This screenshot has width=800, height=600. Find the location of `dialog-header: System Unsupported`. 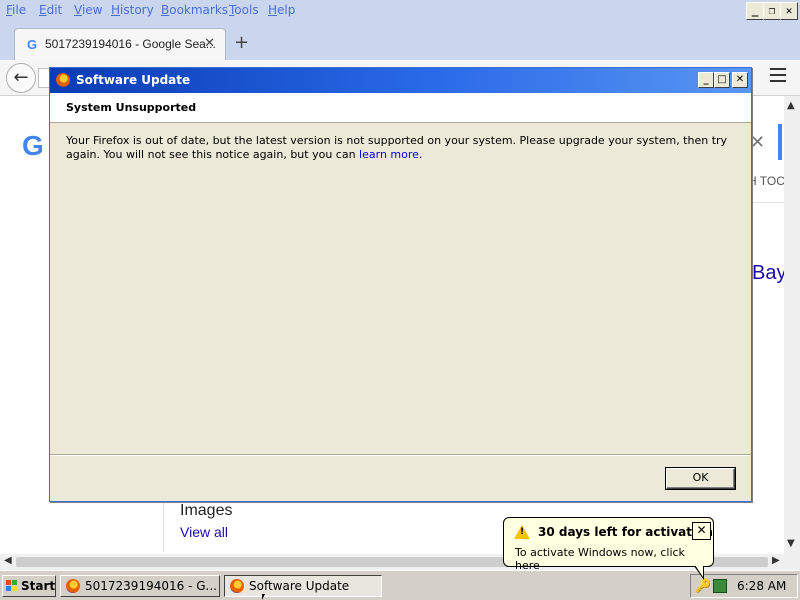

dialog-header: System Unsupported is located at coordinates (400, 108).